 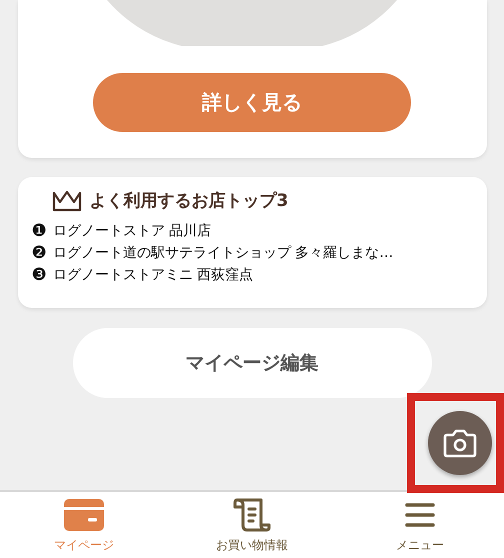 What do you see at coordinates (252, 514) in the screenshot?
I see `scroll-icon` at bounding box center [252, 514].